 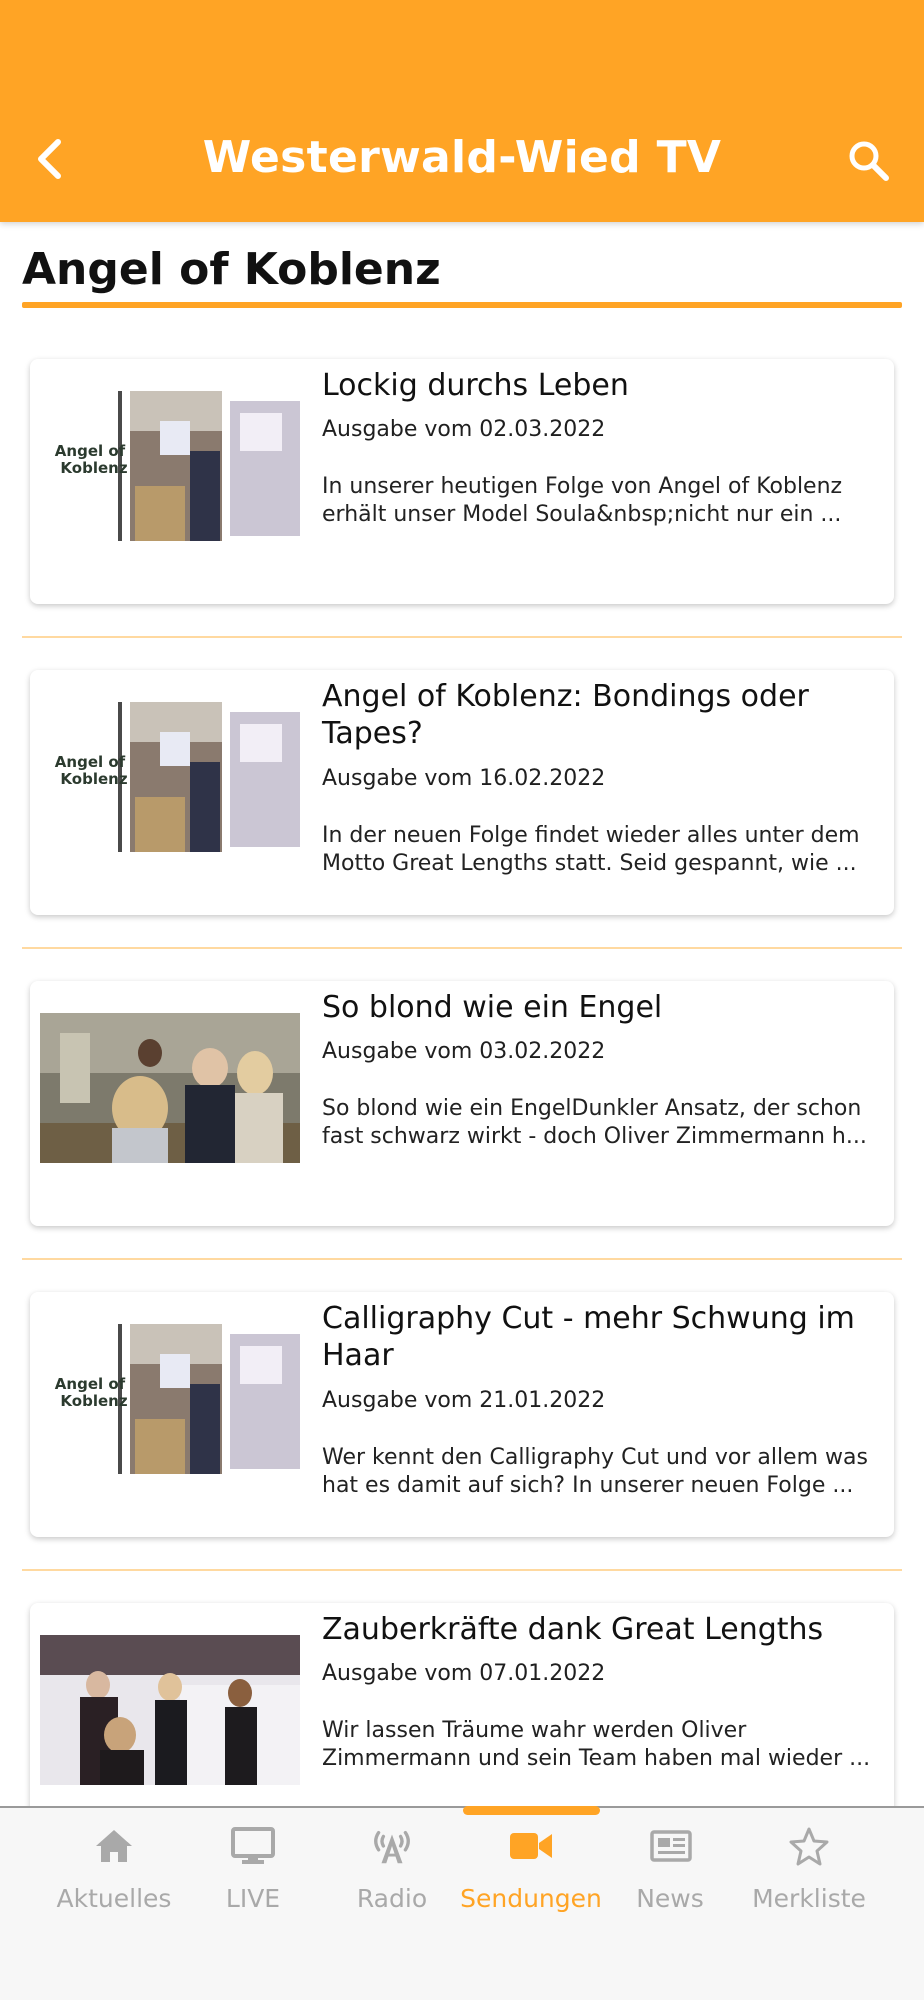 What do you see at coordinates (531, 1873) in the screenshot?
I see `nav-item-sendungen: Sendungen` at bounding box center [531, 1873].